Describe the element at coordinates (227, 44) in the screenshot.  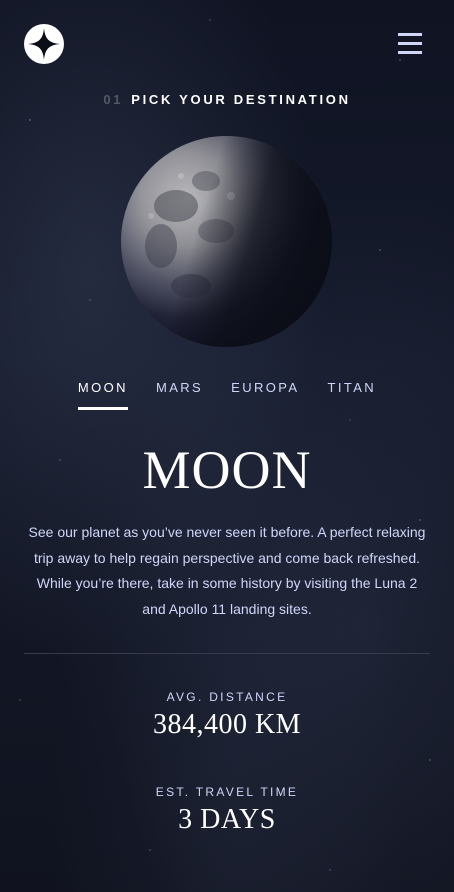
I see `site-header` at that location.